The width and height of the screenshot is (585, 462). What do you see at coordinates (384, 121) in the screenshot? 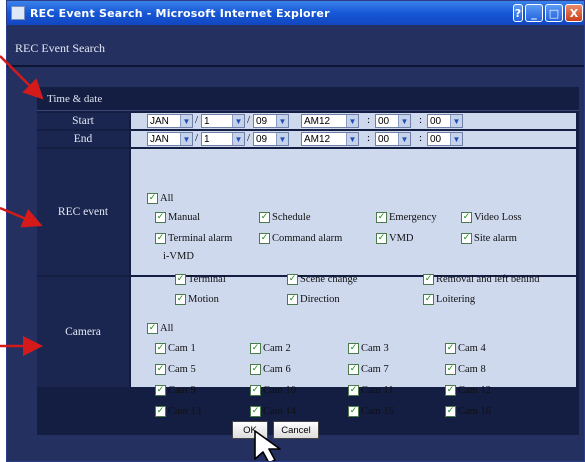
I see `start-minute-value: 00` at bounding box center [384, 121].